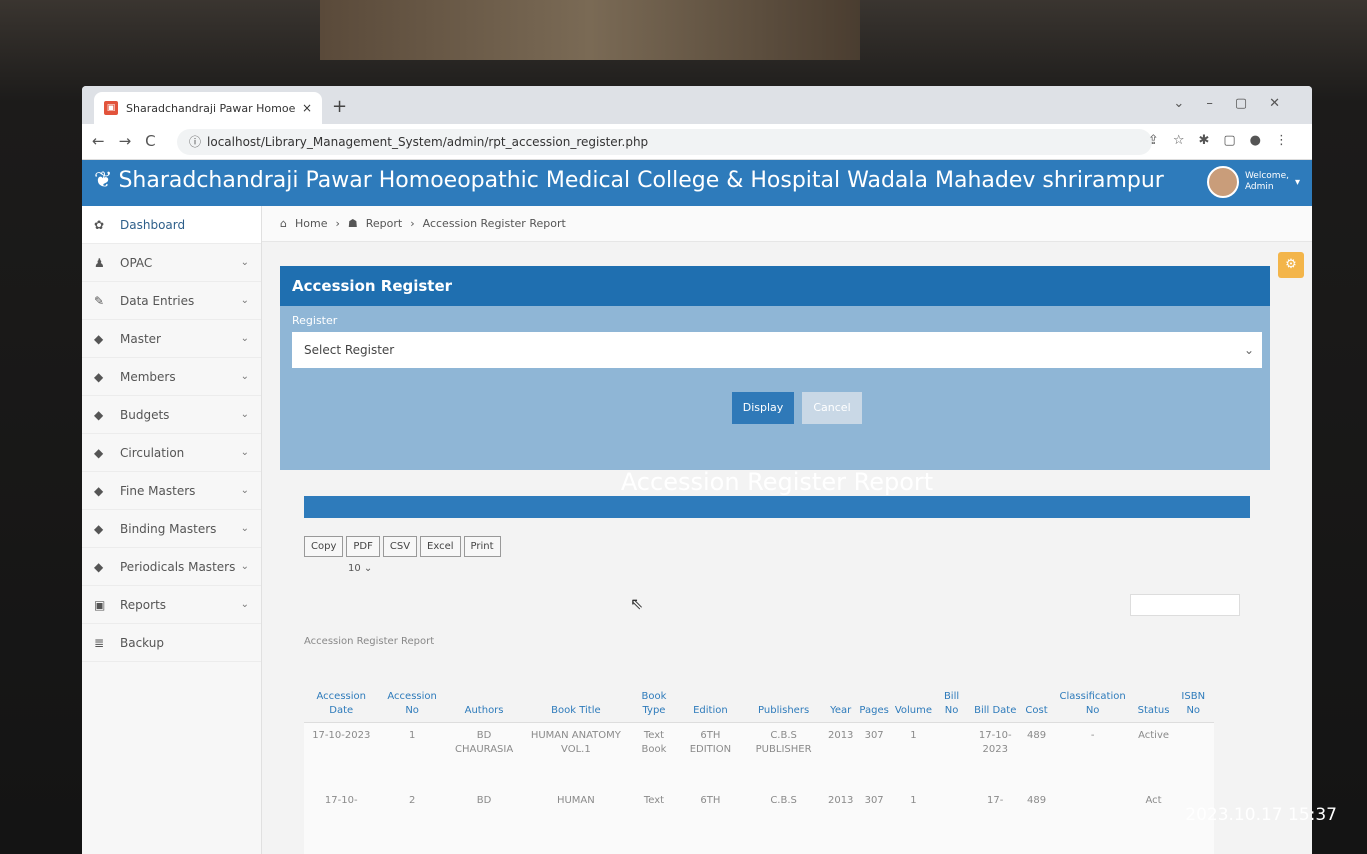  I want to click on table-cell: Text, so click(654, 821).